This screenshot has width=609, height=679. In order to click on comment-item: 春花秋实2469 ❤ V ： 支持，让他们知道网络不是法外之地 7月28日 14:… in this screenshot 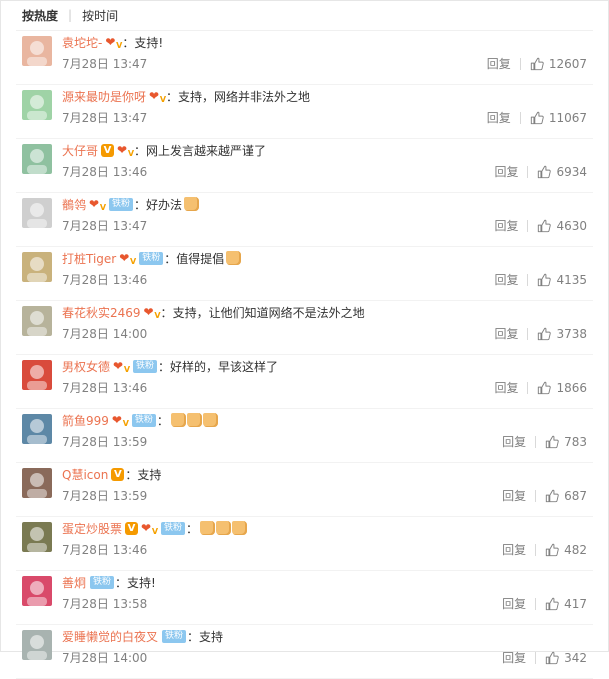, I will do `click(304, 328)`.